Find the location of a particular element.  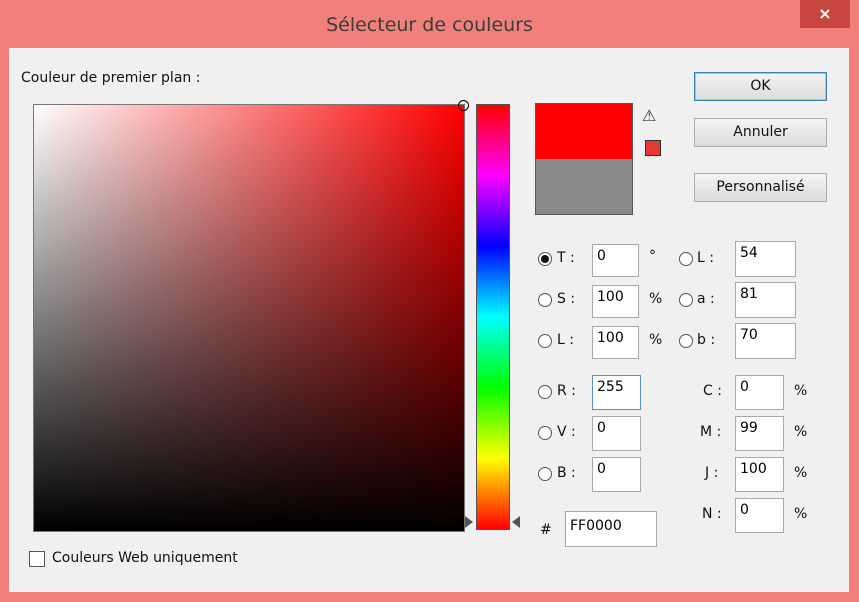

magenta-unit: % is located at coordinates (801, 432).